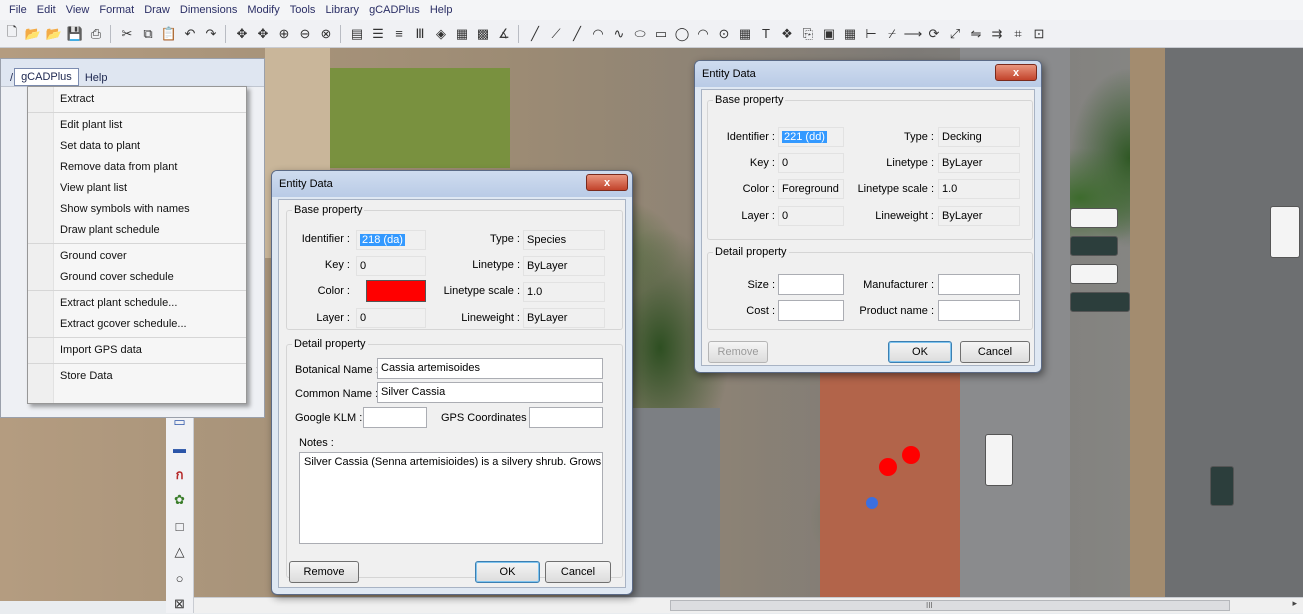 The height and width of the screenshot is (614, 1303). I want to click on menu-edit: Edit, so click(46, 10).